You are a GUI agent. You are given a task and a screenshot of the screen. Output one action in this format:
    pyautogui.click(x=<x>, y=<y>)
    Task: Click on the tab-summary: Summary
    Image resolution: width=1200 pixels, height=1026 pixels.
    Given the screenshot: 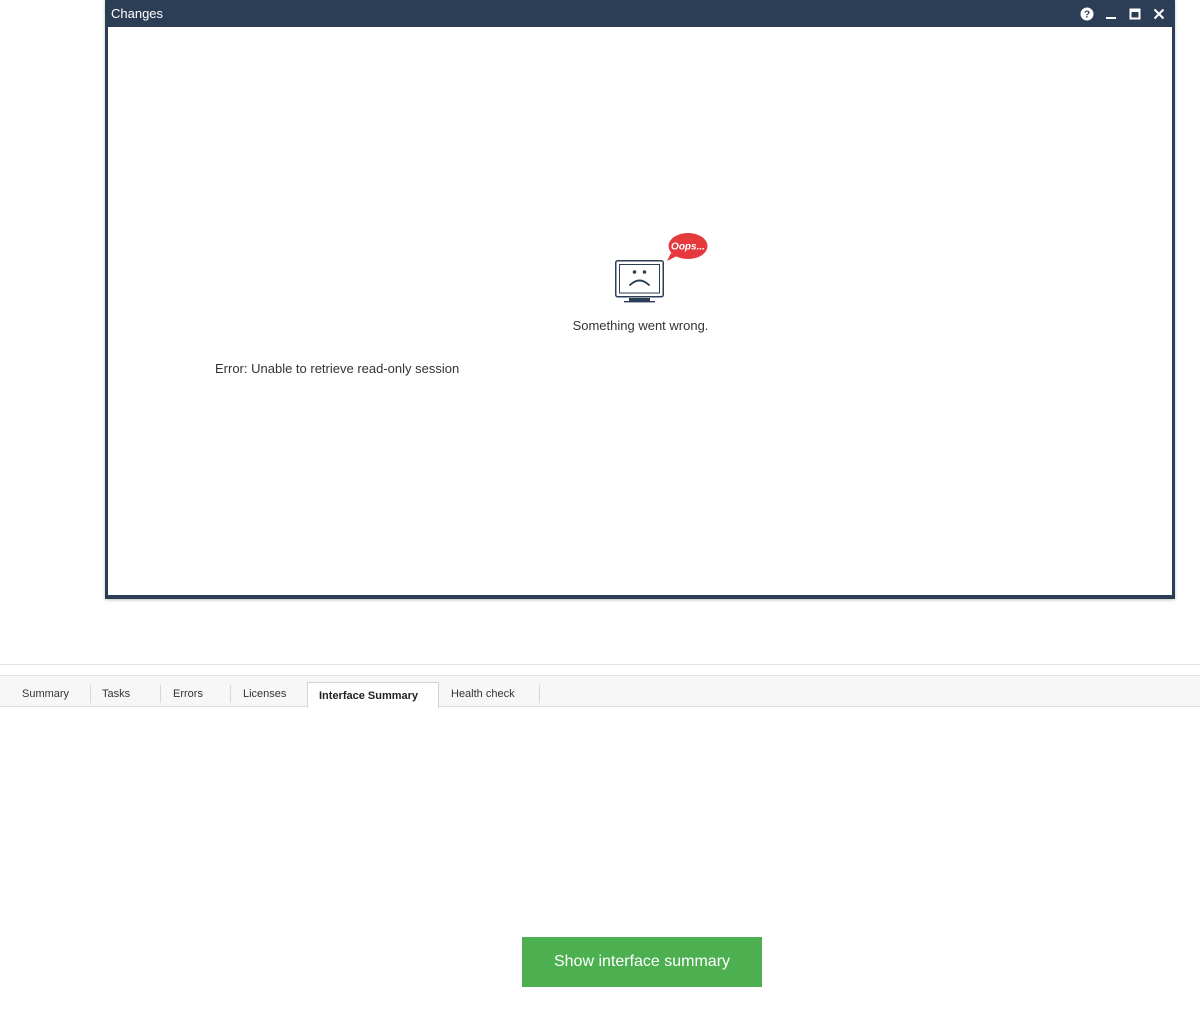 What is the action you would take?
    pyautogui.click(x=45, y=691)
    